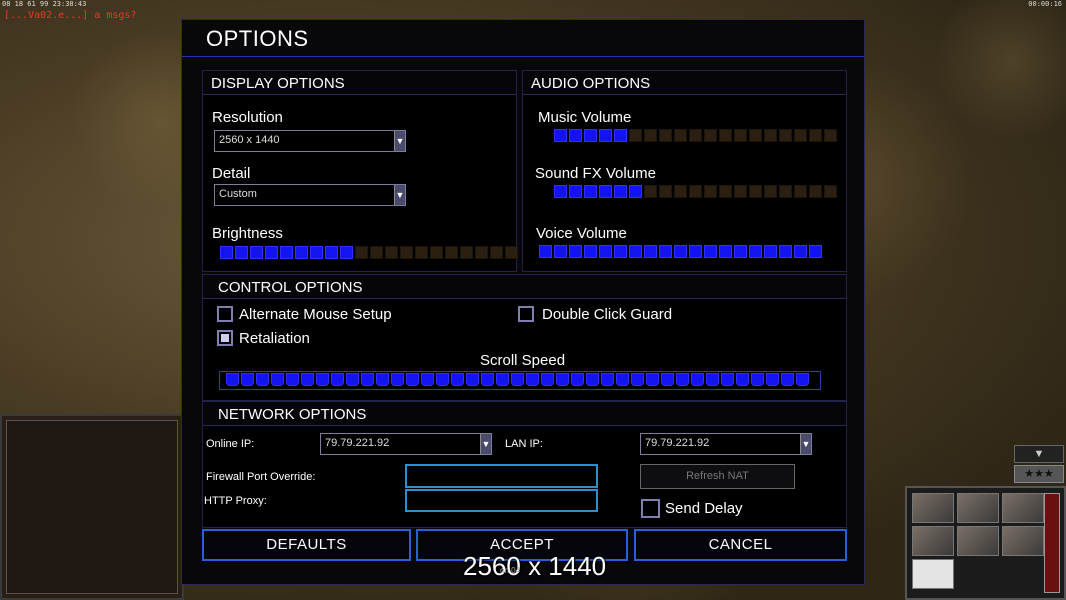 The image size is (1066, 600). What do you see at coordinates (310, 141) in the screenshot?
I see `resolution-dropdown: 2560 x 1440 ▼` at bounding box center [310, 141].